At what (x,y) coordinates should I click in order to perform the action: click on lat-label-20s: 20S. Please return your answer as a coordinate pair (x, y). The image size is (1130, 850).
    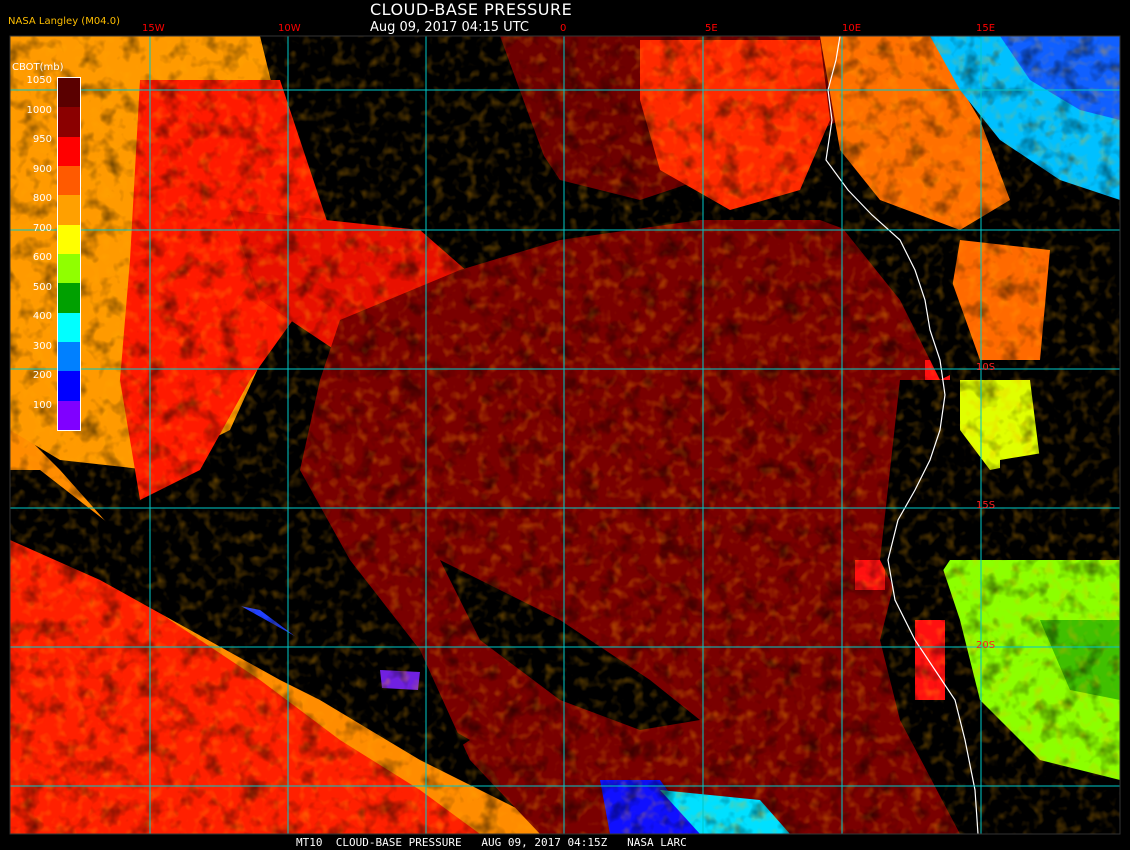
    Looking at the image, I should click on (986, 645).